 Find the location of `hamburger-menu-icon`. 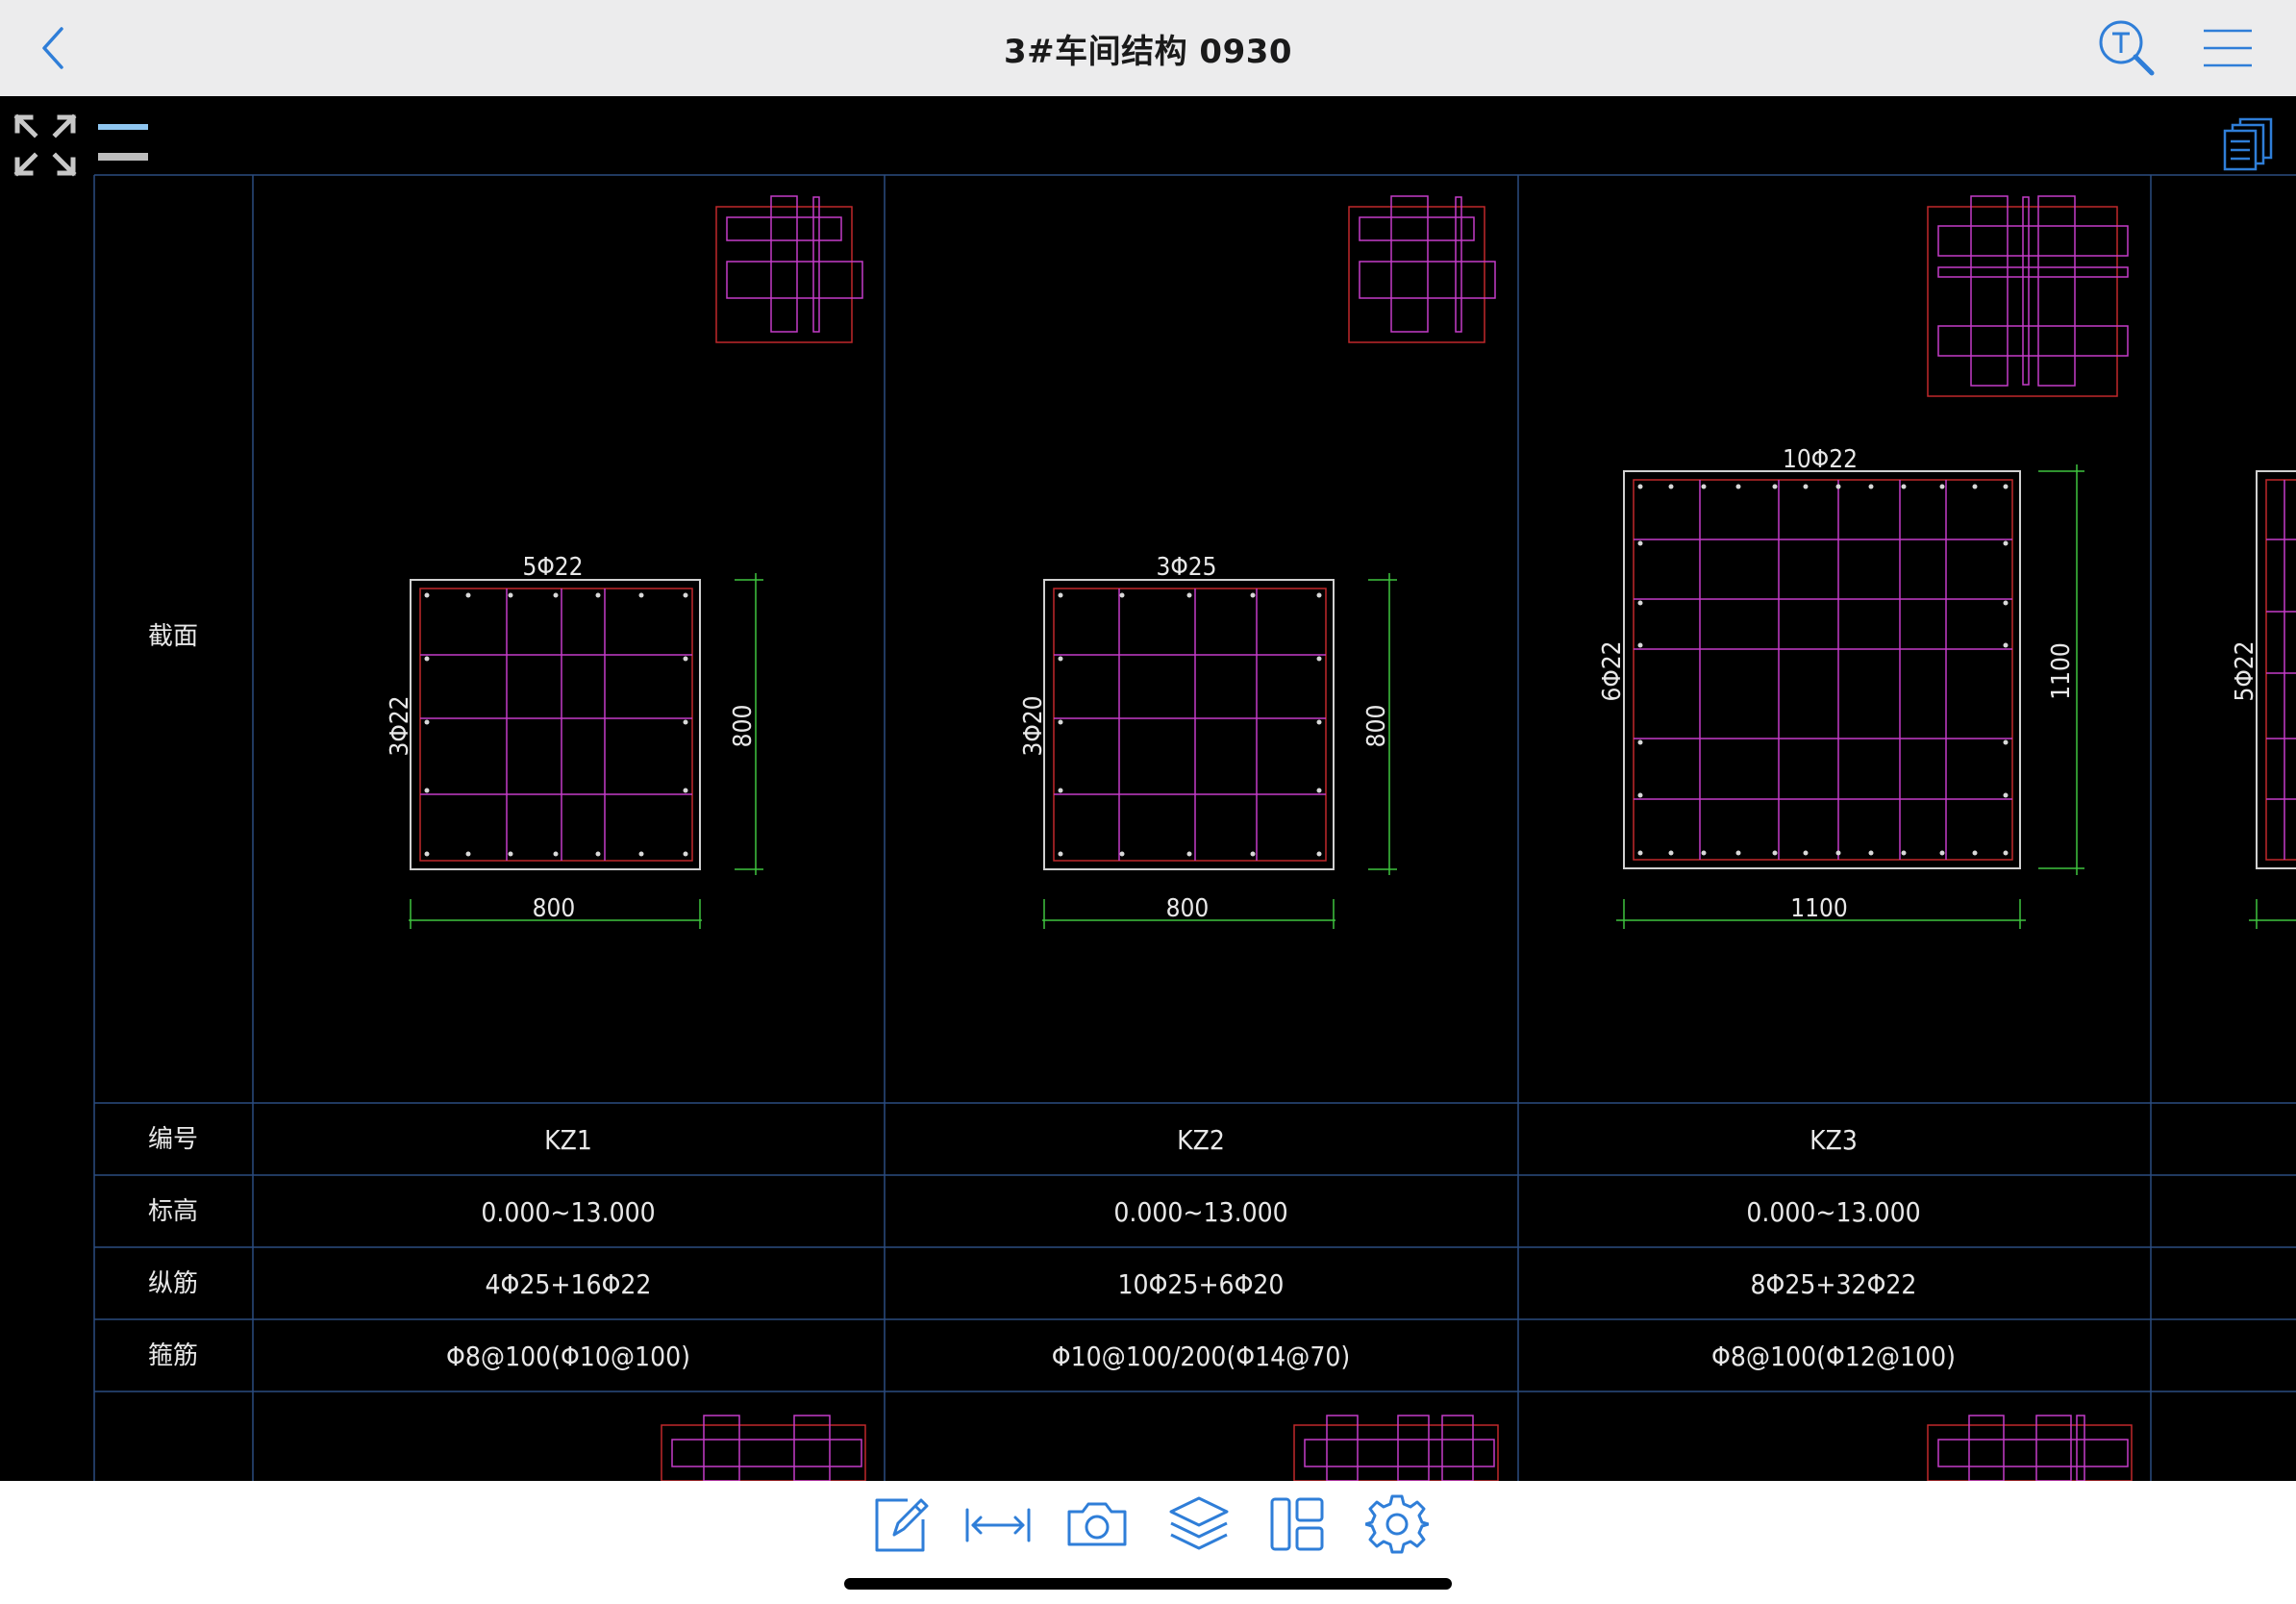

hamburger-menu-icon is located at coordinates (2228, 48).